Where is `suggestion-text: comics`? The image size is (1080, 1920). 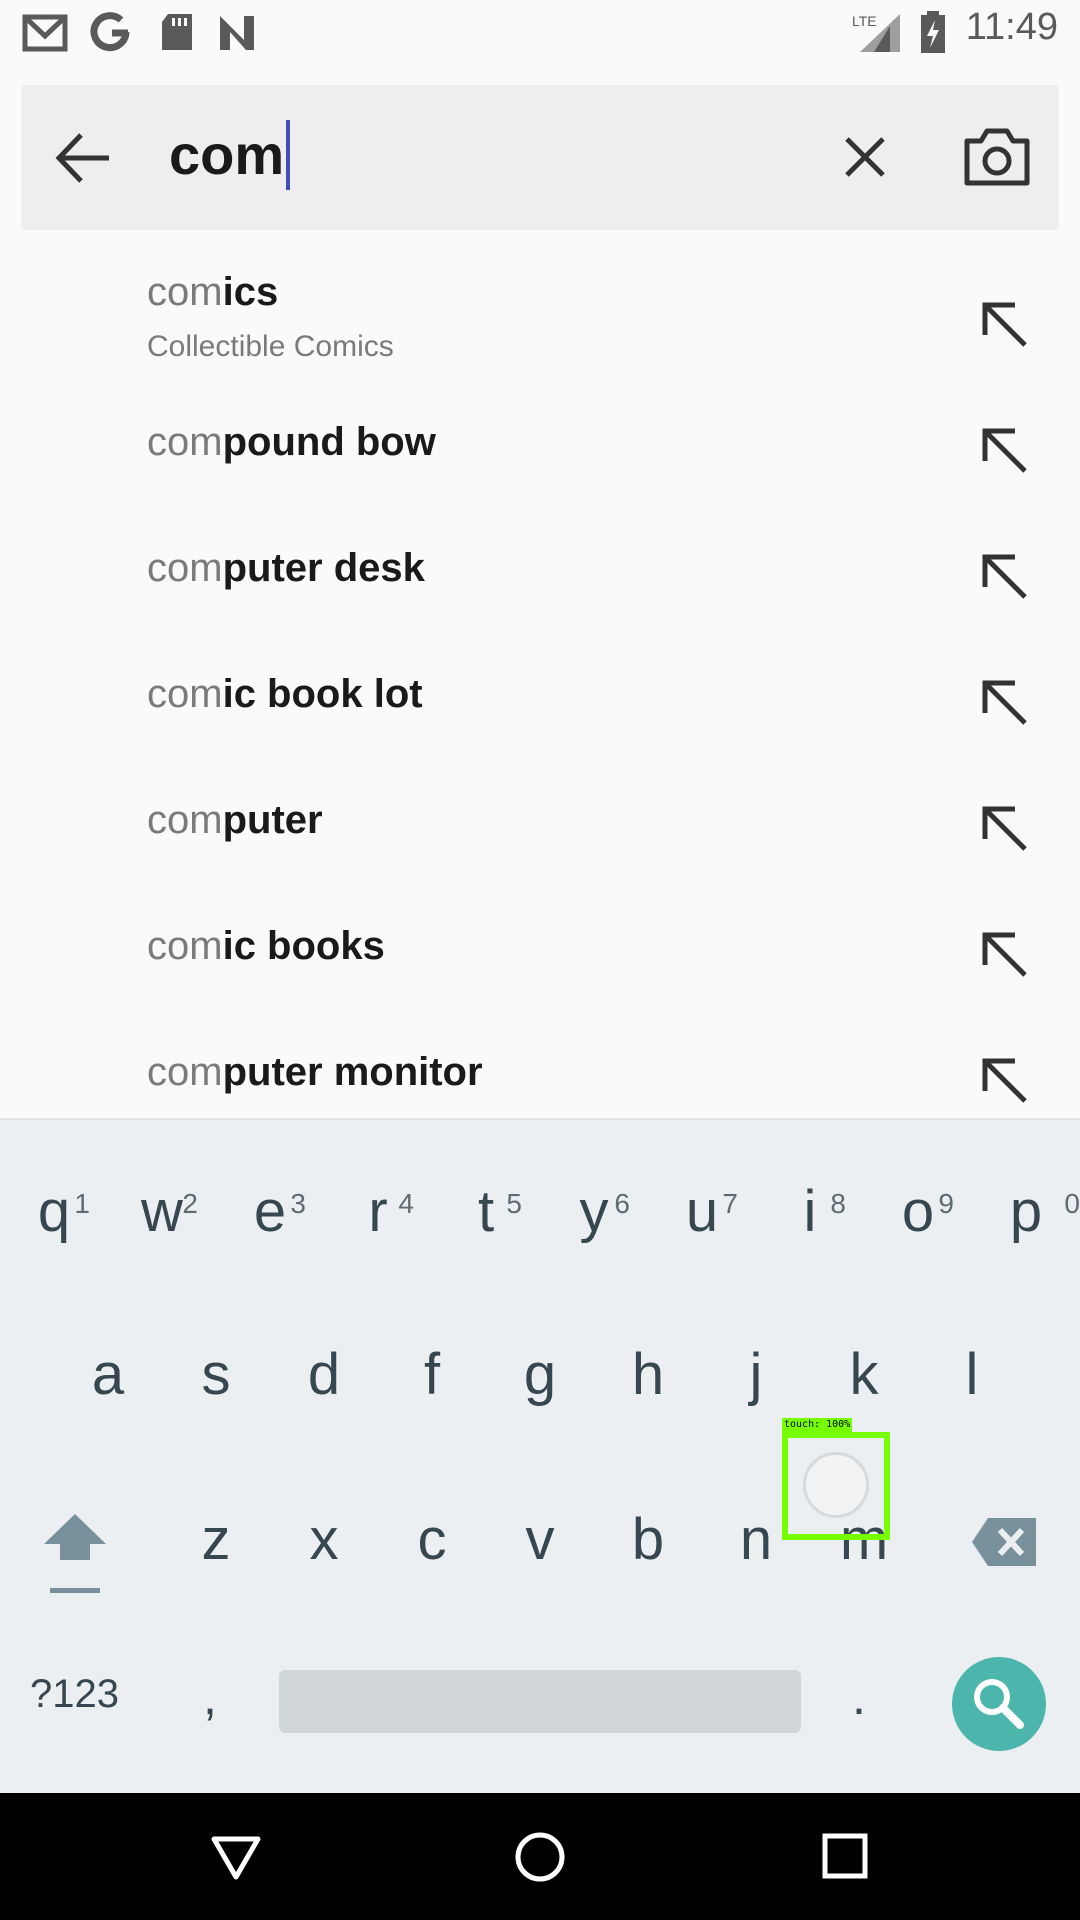 suggestion-text: comics is located at coordinates (213, 292).